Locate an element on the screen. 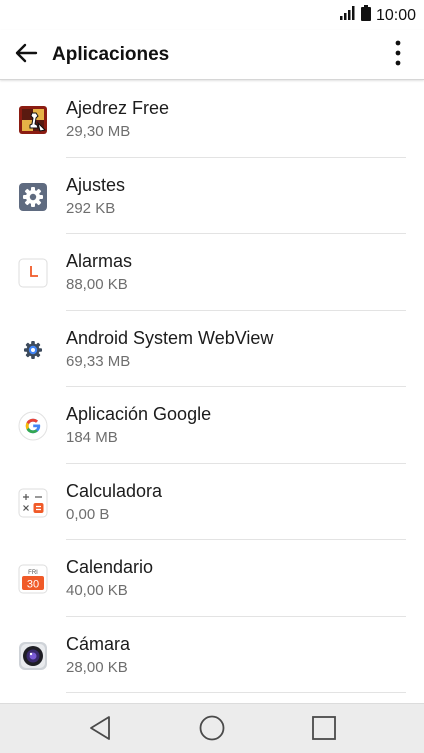 The width and height of the screenshot is (424, 753). nav-recents-button is located at coordinates (324, 730).